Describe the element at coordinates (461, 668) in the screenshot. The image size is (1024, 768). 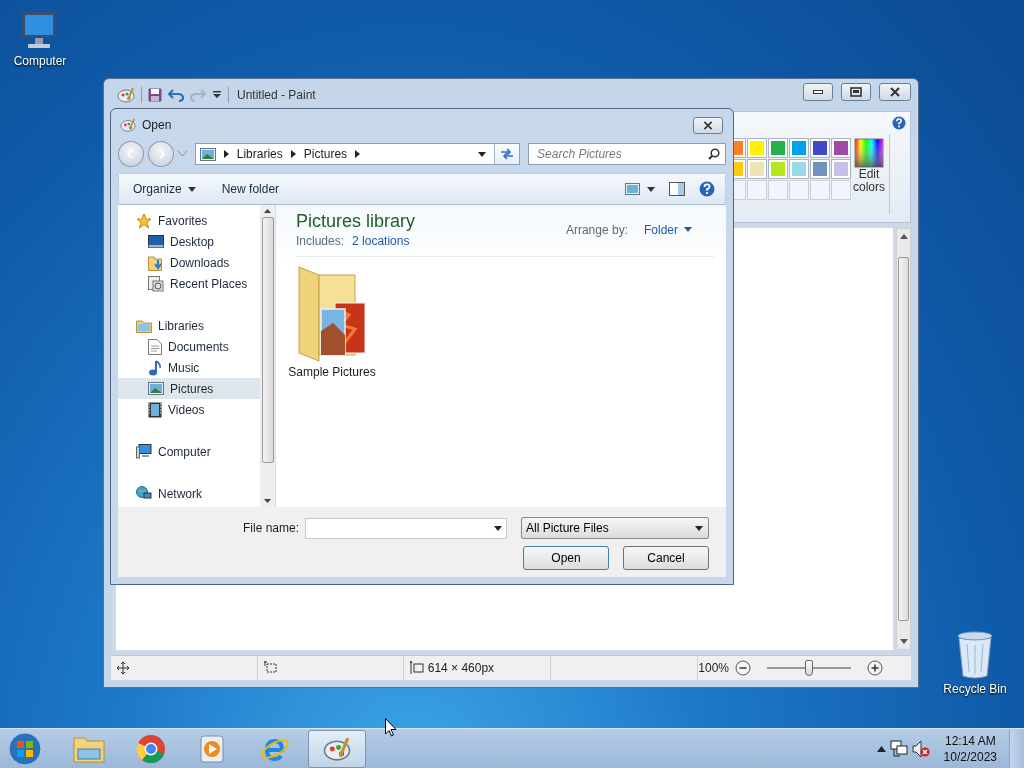
I see `canvas-size-text: 614 × 460px` at that location.